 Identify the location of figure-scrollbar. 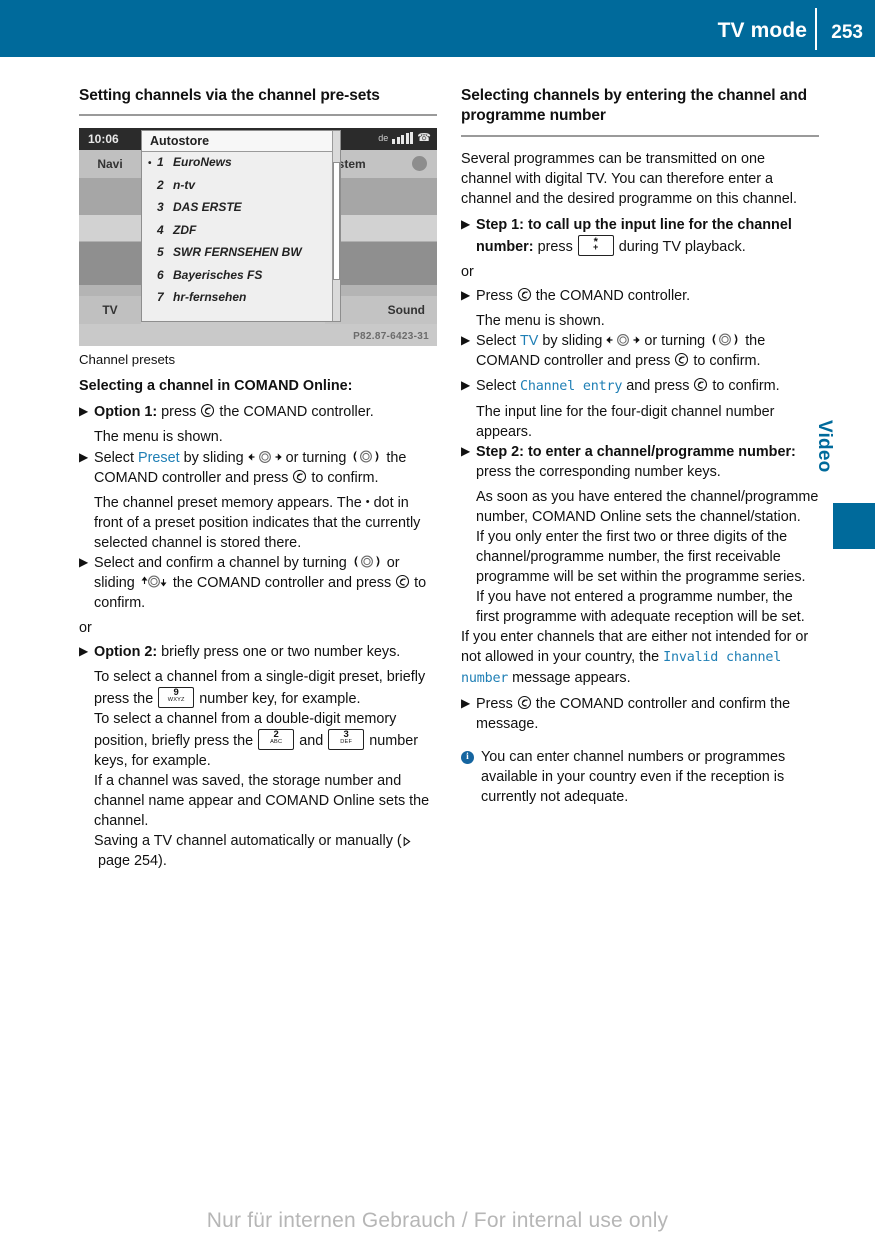
(336, 226).